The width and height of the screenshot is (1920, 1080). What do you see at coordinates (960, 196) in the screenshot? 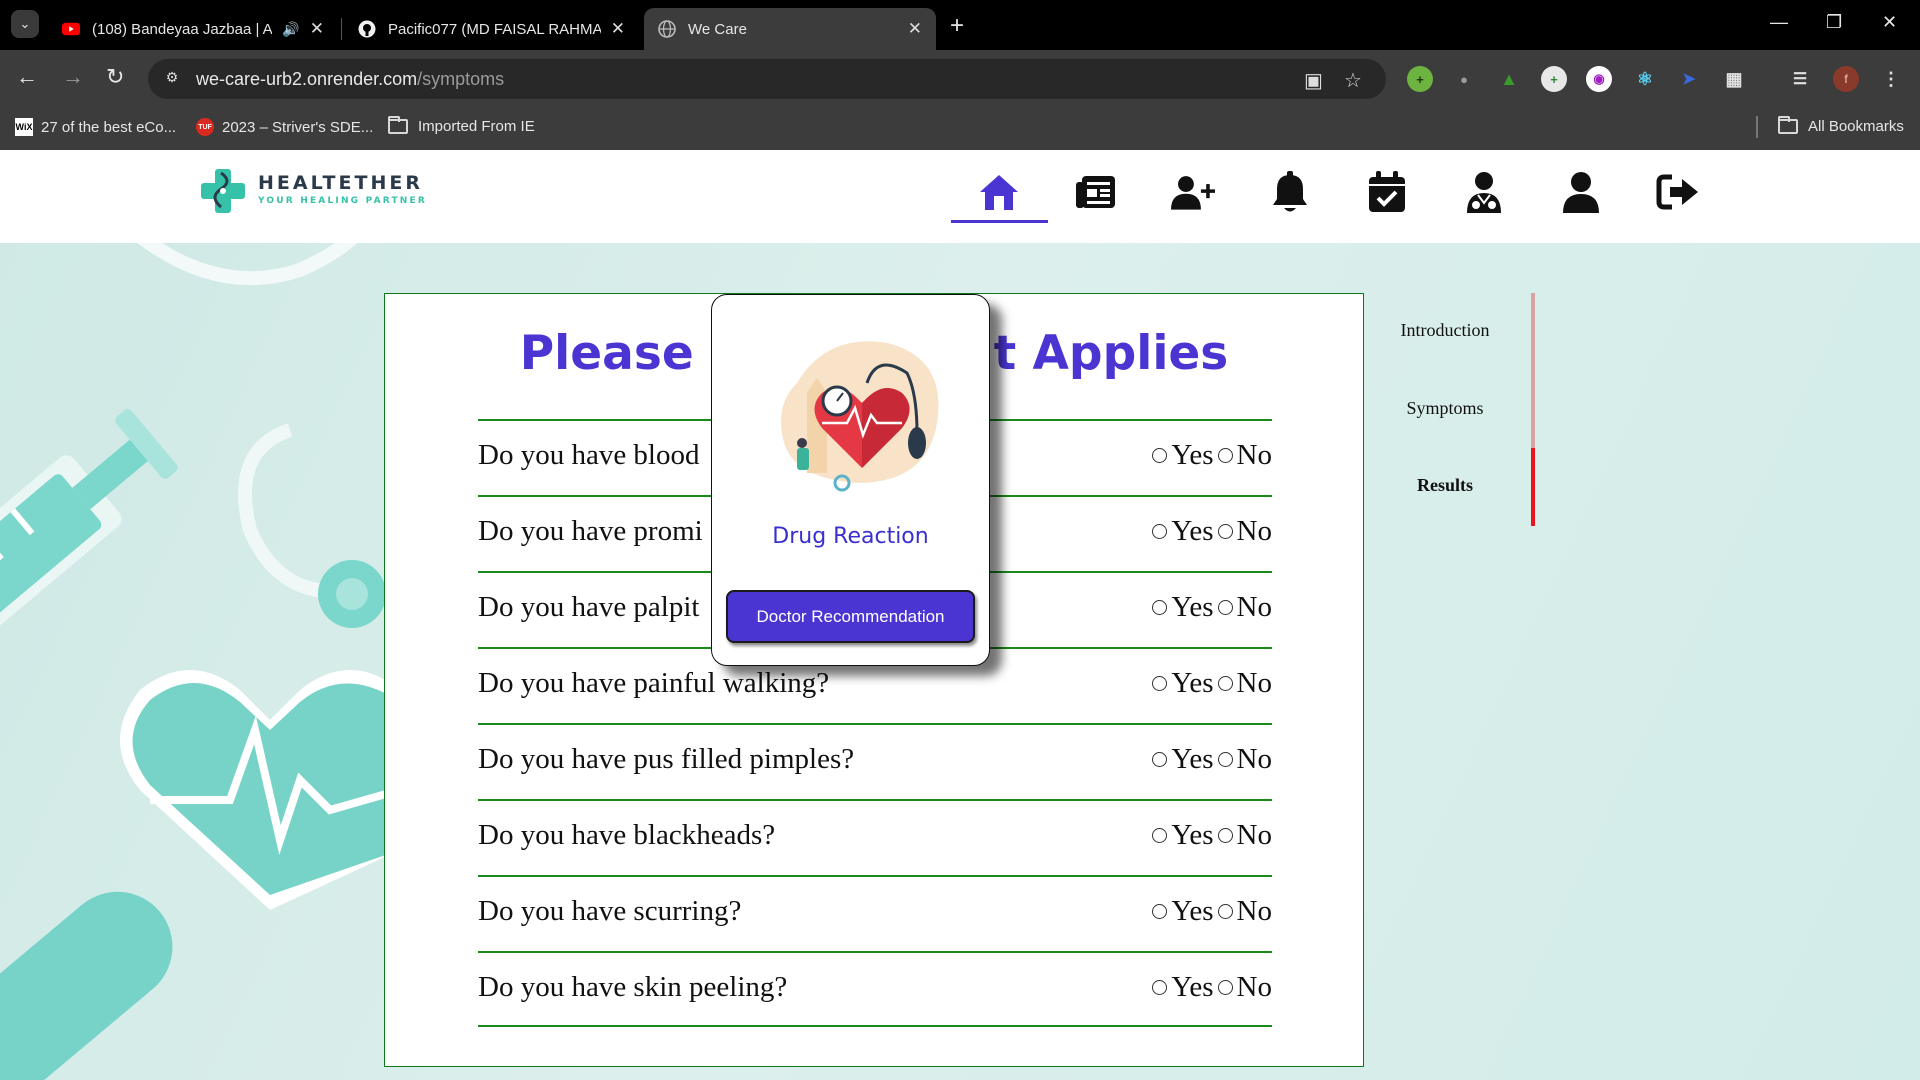
I see `site-header: HEALTETHER YOUR HEALING PARTNER` at bounding box center [960, 196].